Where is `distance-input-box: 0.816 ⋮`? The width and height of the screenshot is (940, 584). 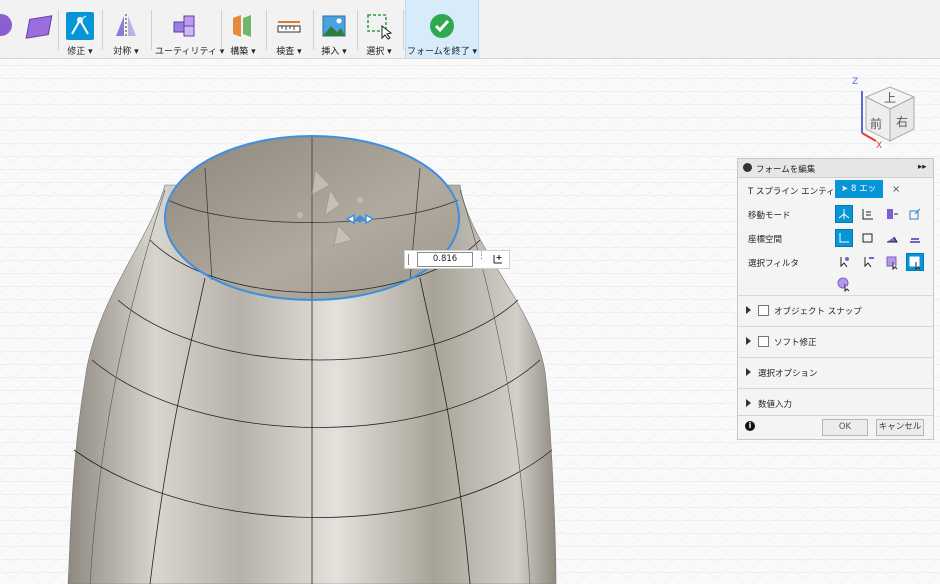 distance-input-box: 0.816 ⋮ is located at coordinates (457, 259).